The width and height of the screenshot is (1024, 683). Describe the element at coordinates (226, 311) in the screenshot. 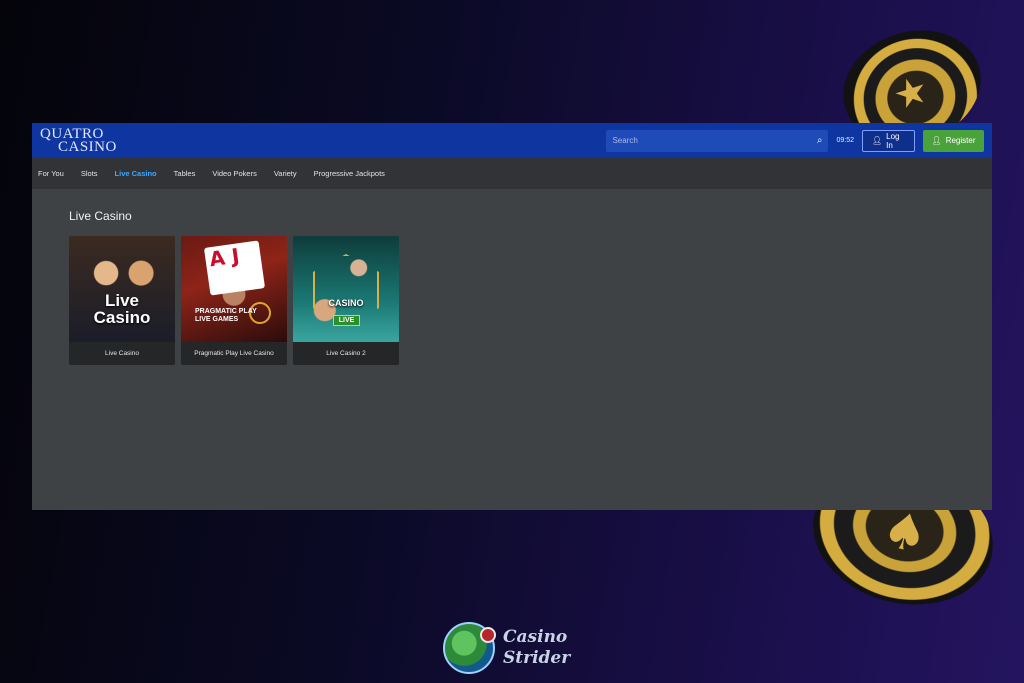

I see `thumbnail-text-1: PRAGMATIC PLAY` at that location.